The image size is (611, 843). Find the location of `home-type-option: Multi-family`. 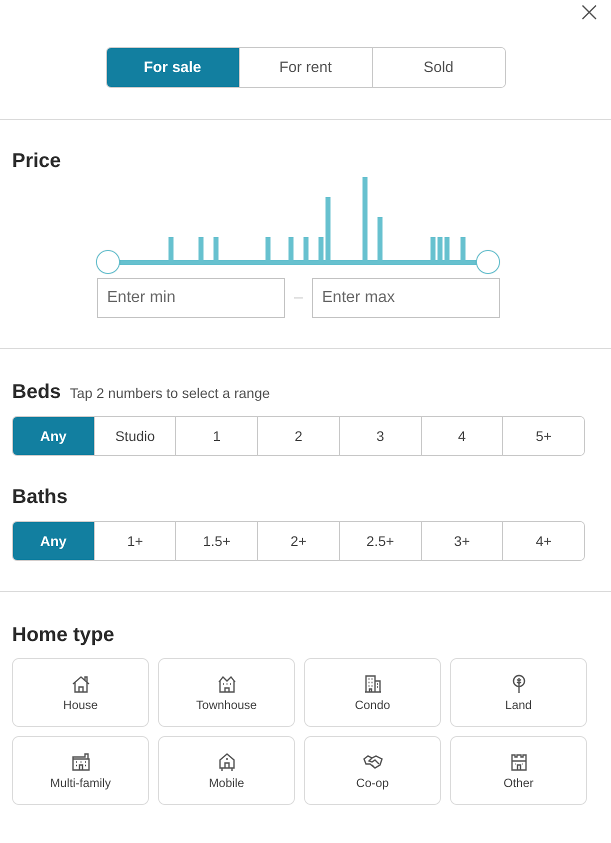

home-type-option: Multi-family is located at coordinates (80, 770).